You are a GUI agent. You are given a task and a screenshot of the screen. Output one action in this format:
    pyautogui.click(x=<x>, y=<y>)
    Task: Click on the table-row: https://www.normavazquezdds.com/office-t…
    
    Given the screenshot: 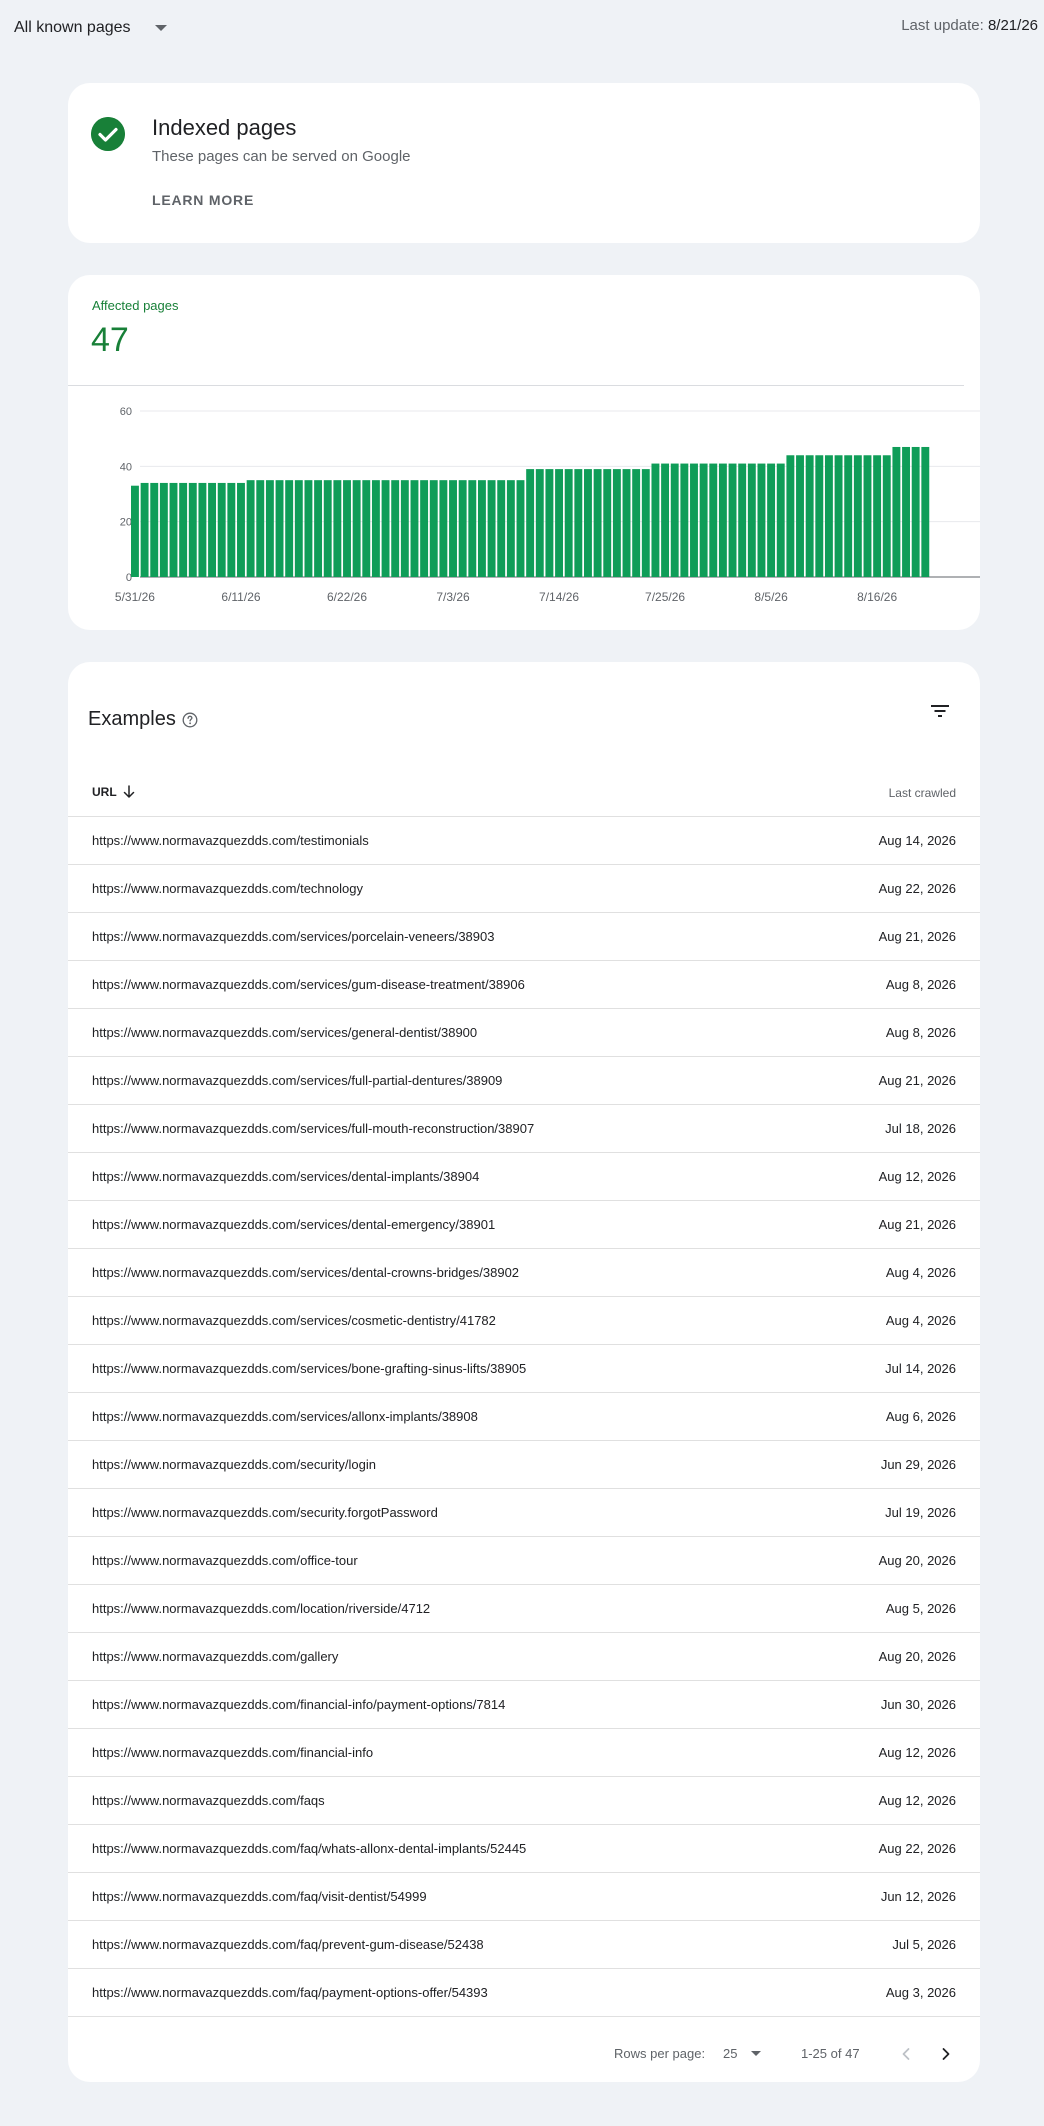 What is the action you would take?
    pyautogui.click(x=524, y=1561)
    